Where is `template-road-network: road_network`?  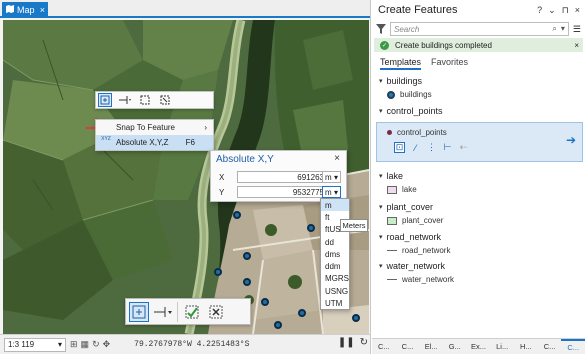
template-road-network: road_network is located at coordinates (418, 250).